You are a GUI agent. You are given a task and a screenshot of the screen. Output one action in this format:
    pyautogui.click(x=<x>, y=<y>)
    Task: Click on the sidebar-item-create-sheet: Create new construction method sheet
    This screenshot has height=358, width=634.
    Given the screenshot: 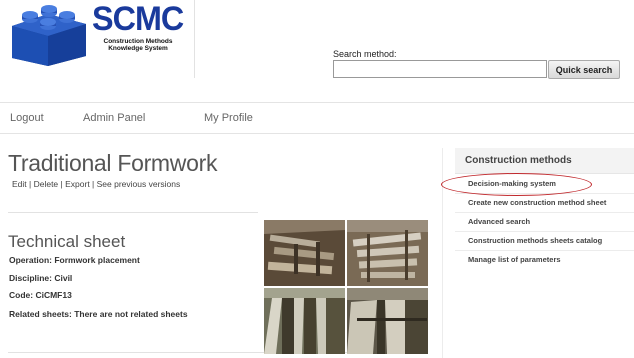 What is the action you would take?
    pyautogui.click(x=544, y=203)
    